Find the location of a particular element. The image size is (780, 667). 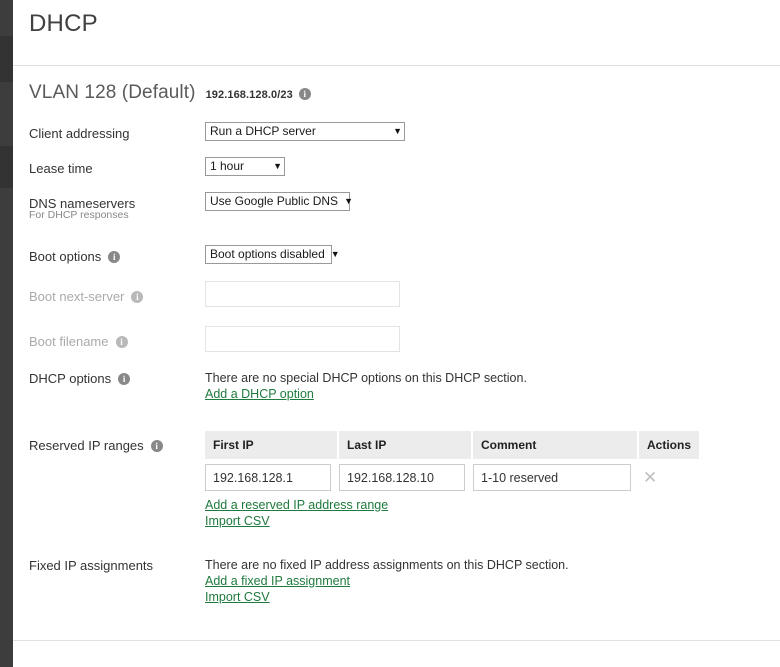

column-header-last-ip: Last IP is located at coordinates (406, 445).